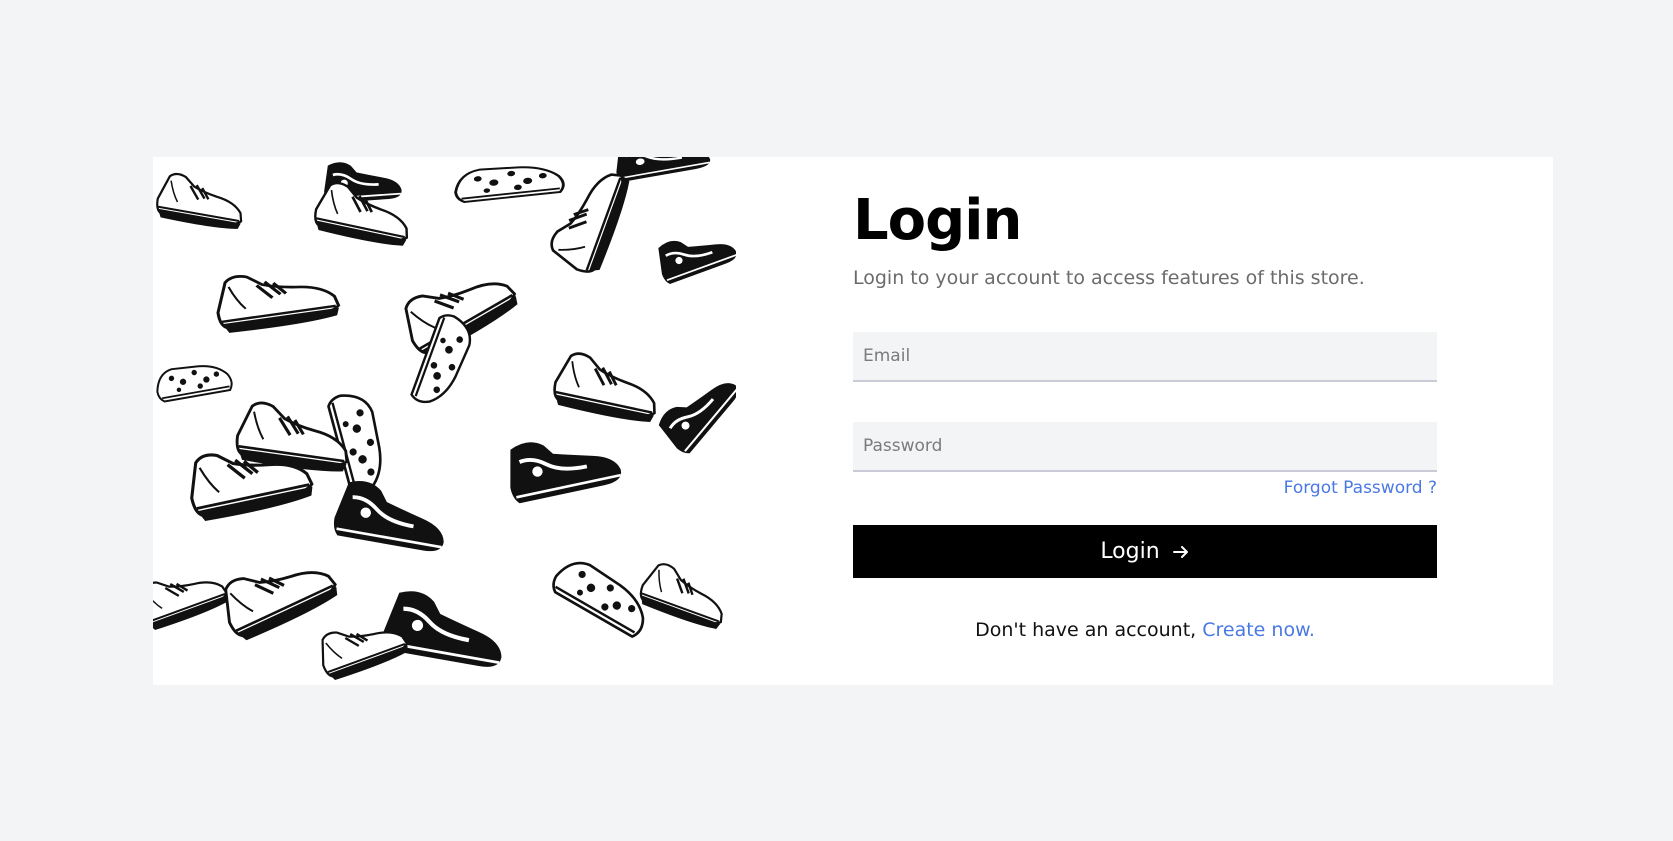  I want to click on login-button: Login, so click(1145, 551).